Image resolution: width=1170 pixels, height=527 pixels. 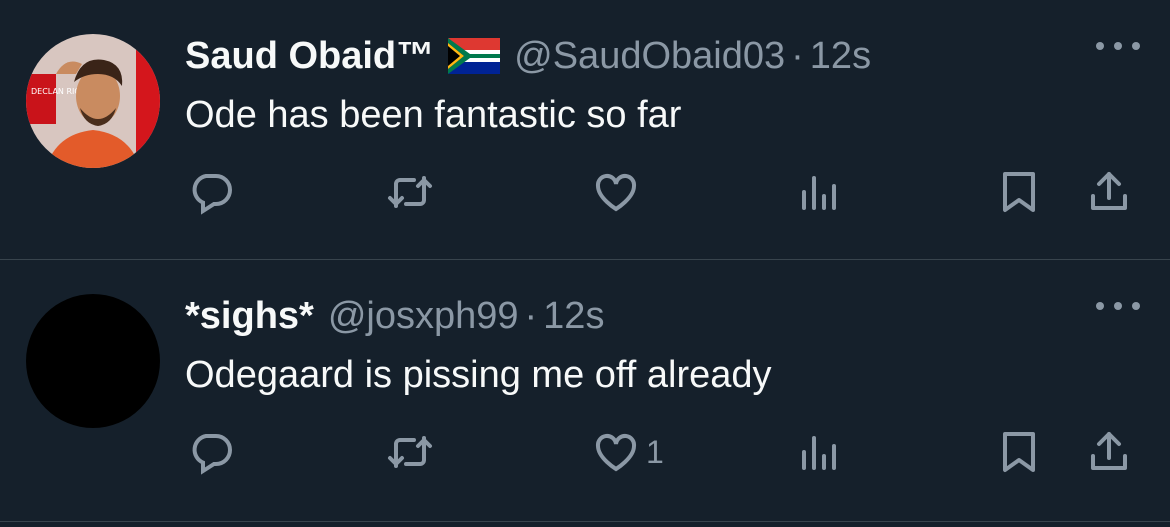 I want to click on avatar: DECLAN RICE, so click(x=93, y=101).